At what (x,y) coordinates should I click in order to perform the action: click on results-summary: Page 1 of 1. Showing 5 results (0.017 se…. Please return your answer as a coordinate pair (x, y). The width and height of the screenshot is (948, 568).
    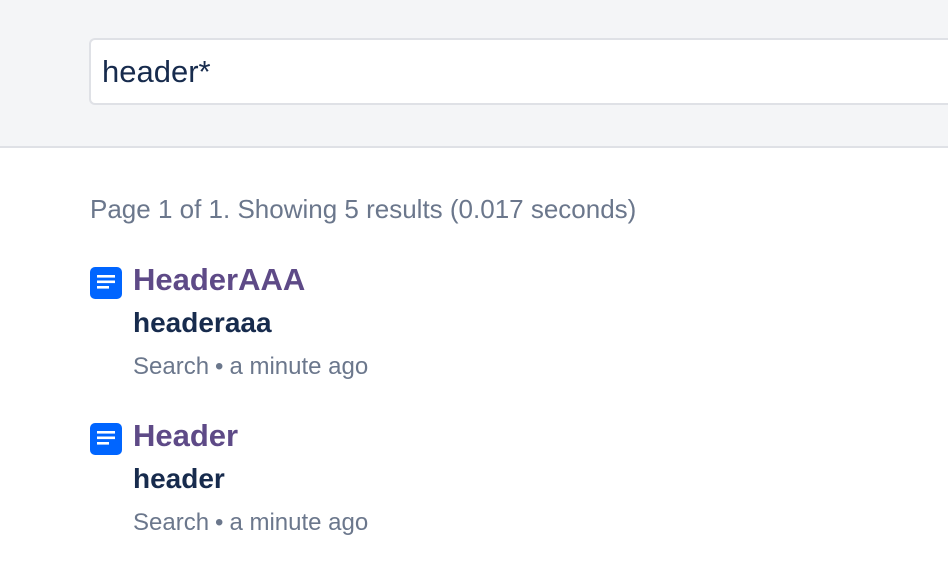
    Looking at the image, I should click on (363, 209).